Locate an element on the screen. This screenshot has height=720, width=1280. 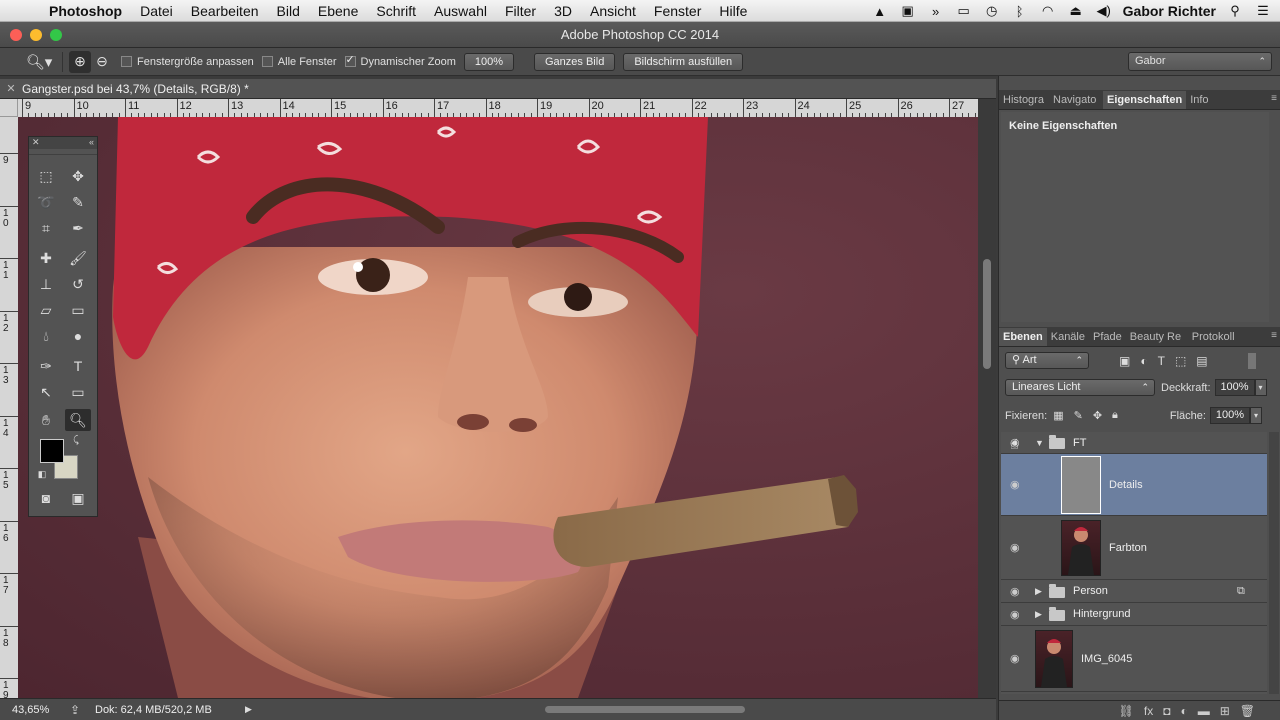
tab-info: Info is located at coordinates (1199, 100).